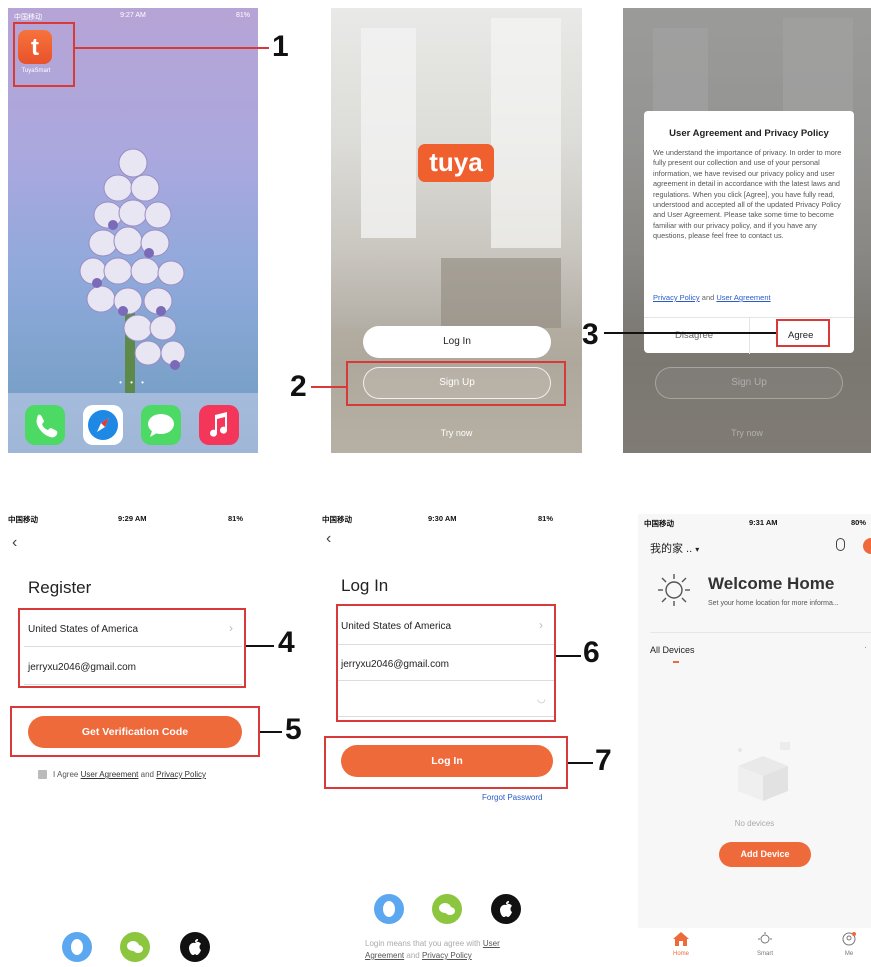  I want to click on button-divider, so click(749, 336).